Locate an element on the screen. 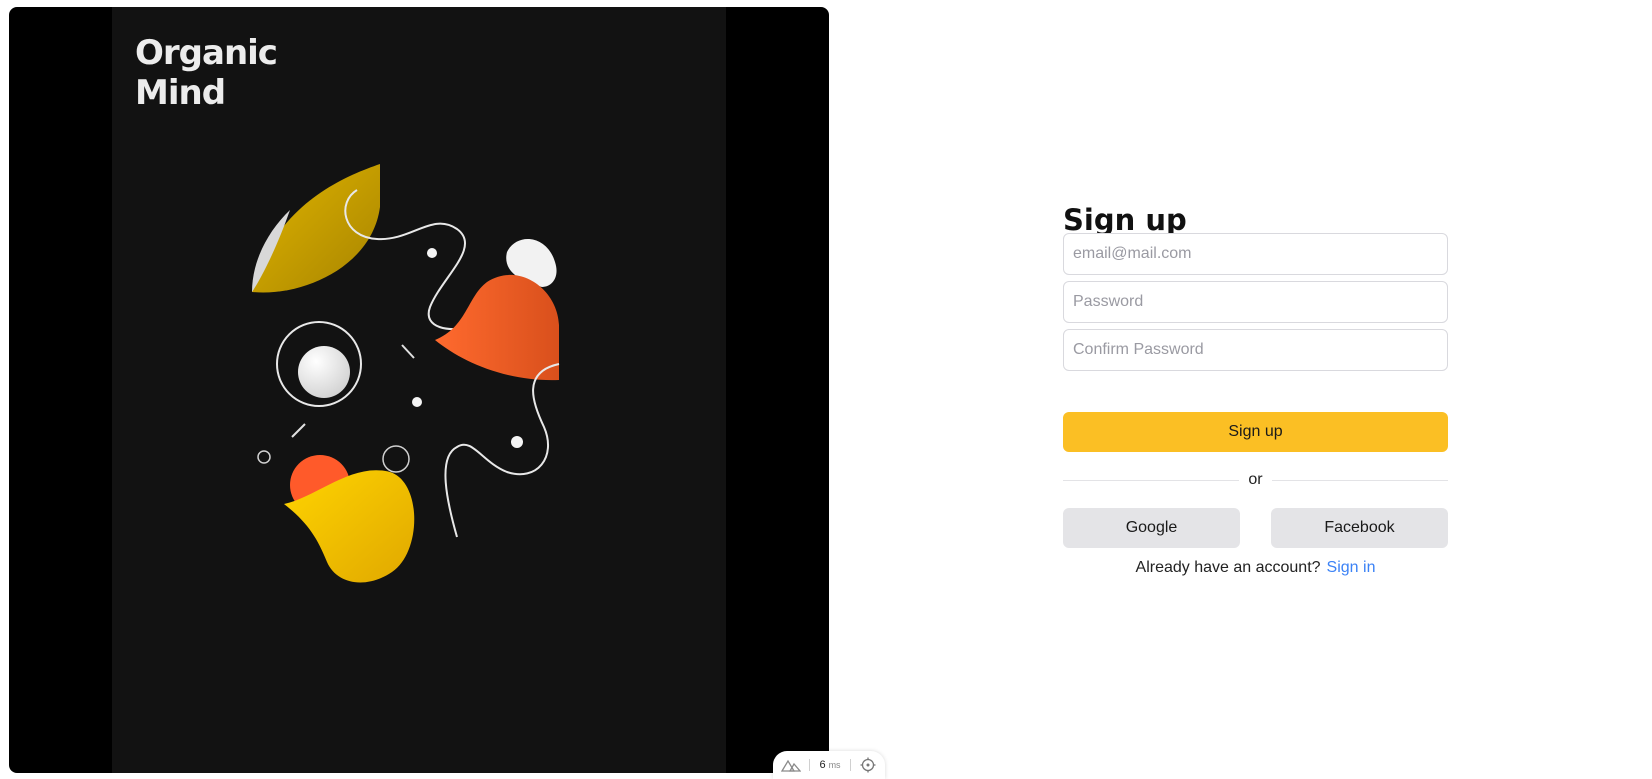 Image resolution: width=1652 pixels, height=779 pixels. google-button: Google is located at coordinates (1151, 528).